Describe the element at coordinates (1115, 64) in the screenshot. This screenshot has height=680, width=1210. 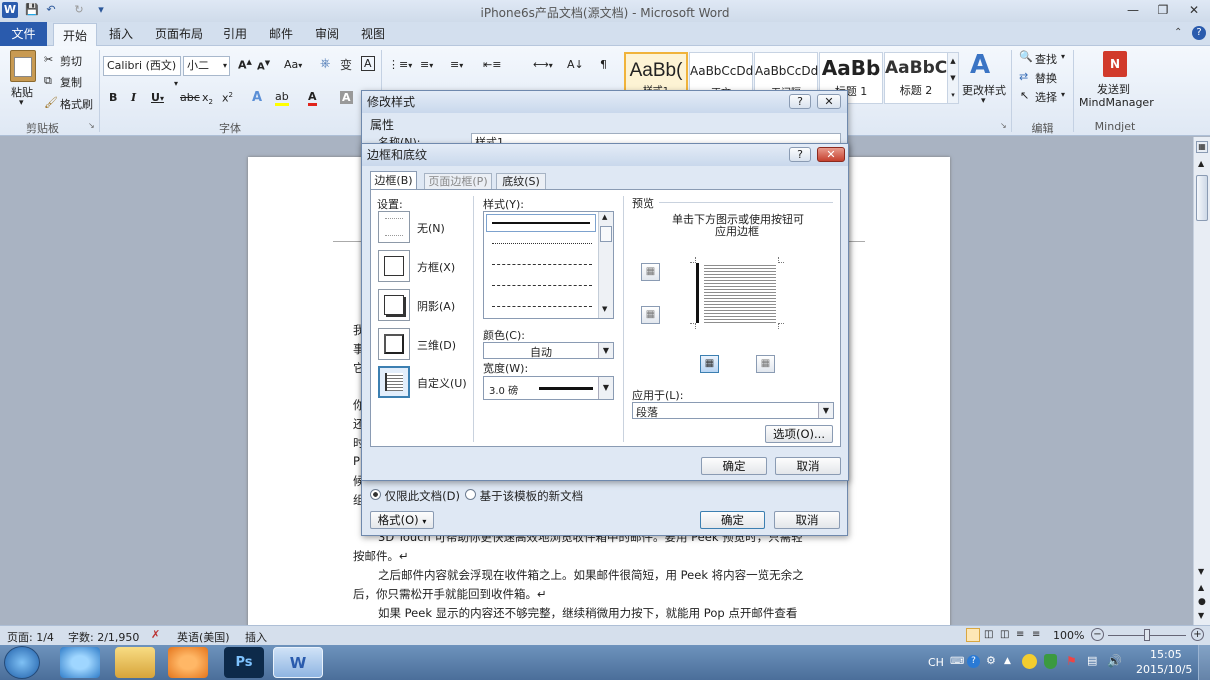
I see `mindmanager-icon: N` at that location.